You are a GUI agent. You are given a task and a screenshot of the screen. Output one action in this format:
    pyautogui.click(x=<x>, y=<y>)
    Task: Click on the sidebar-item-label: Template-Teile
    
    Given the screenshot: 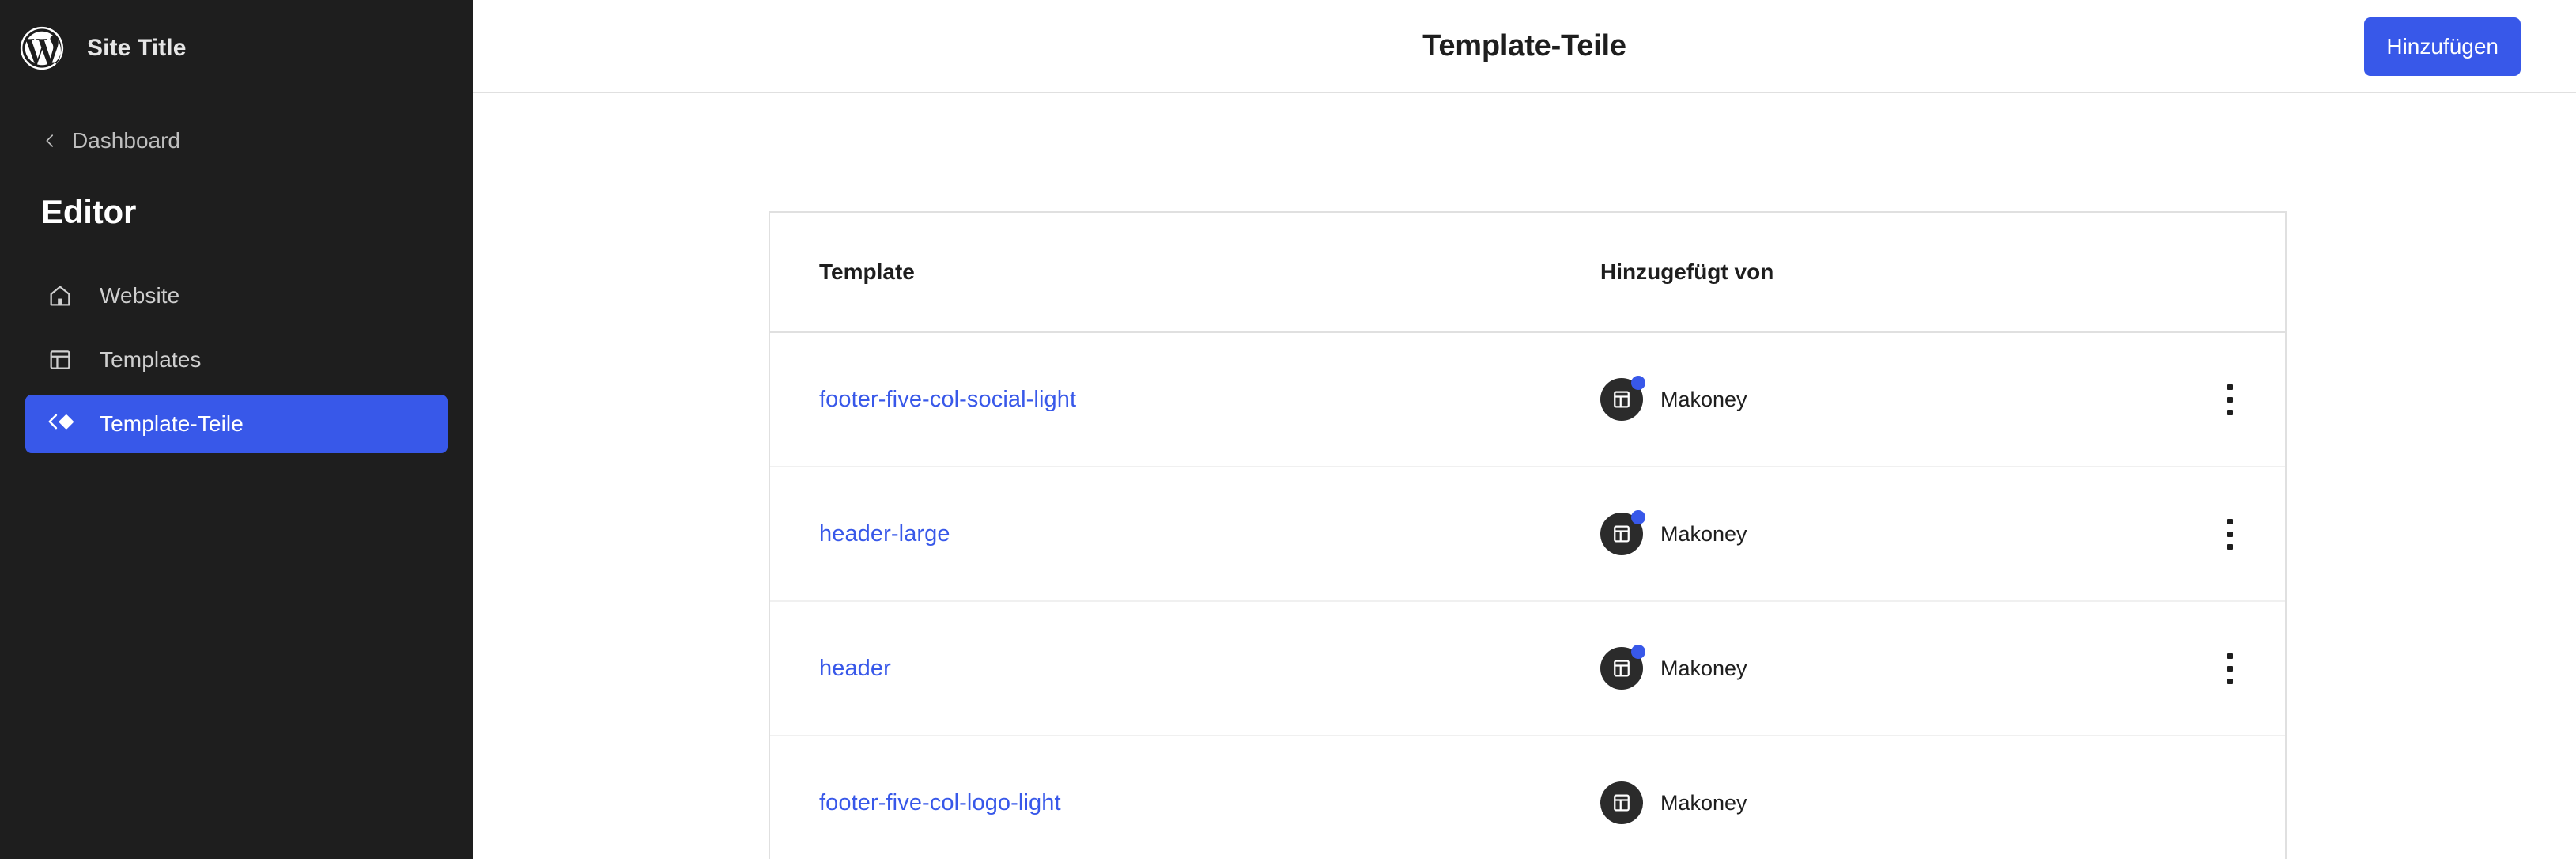 What is the action you would take?
    pyautogui.click(x=172, y=424)
    